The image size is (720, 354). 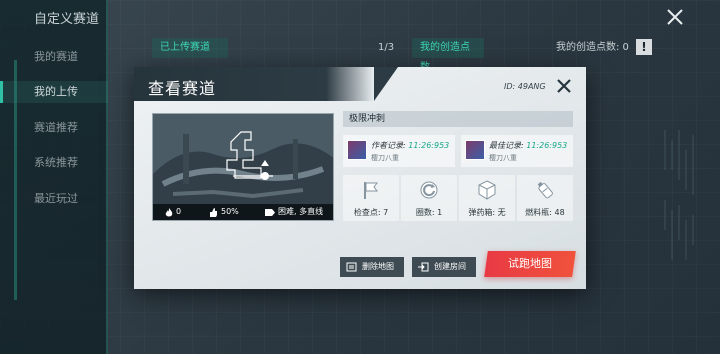 I want to click on best-record-time: 11:26:953, so click(x=547, y=145).